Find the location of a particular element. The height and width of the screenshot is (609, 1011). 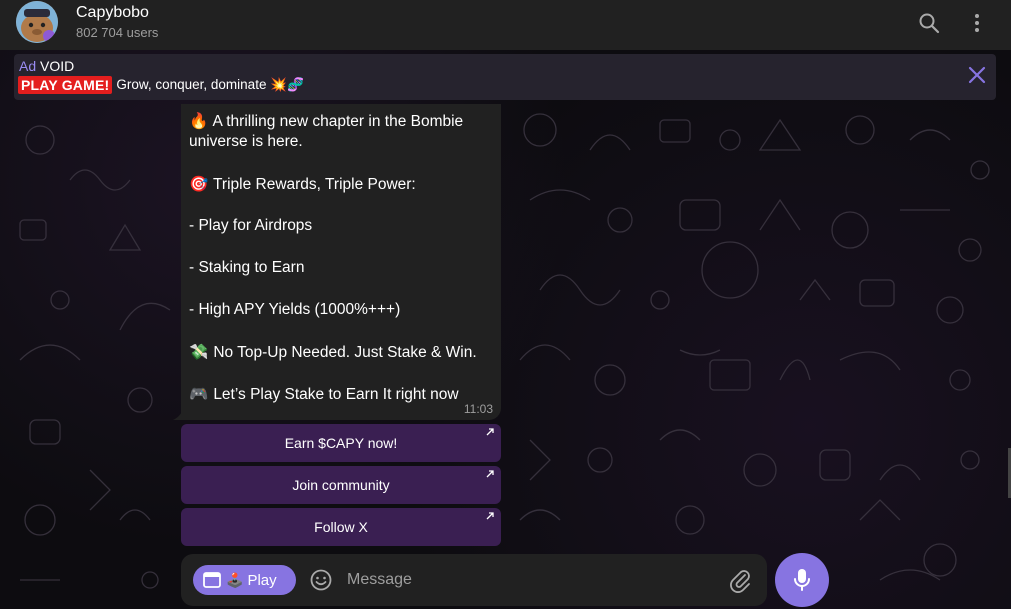

chat-header: Capybobo 802 704 users is located at coordinates (505, 25).